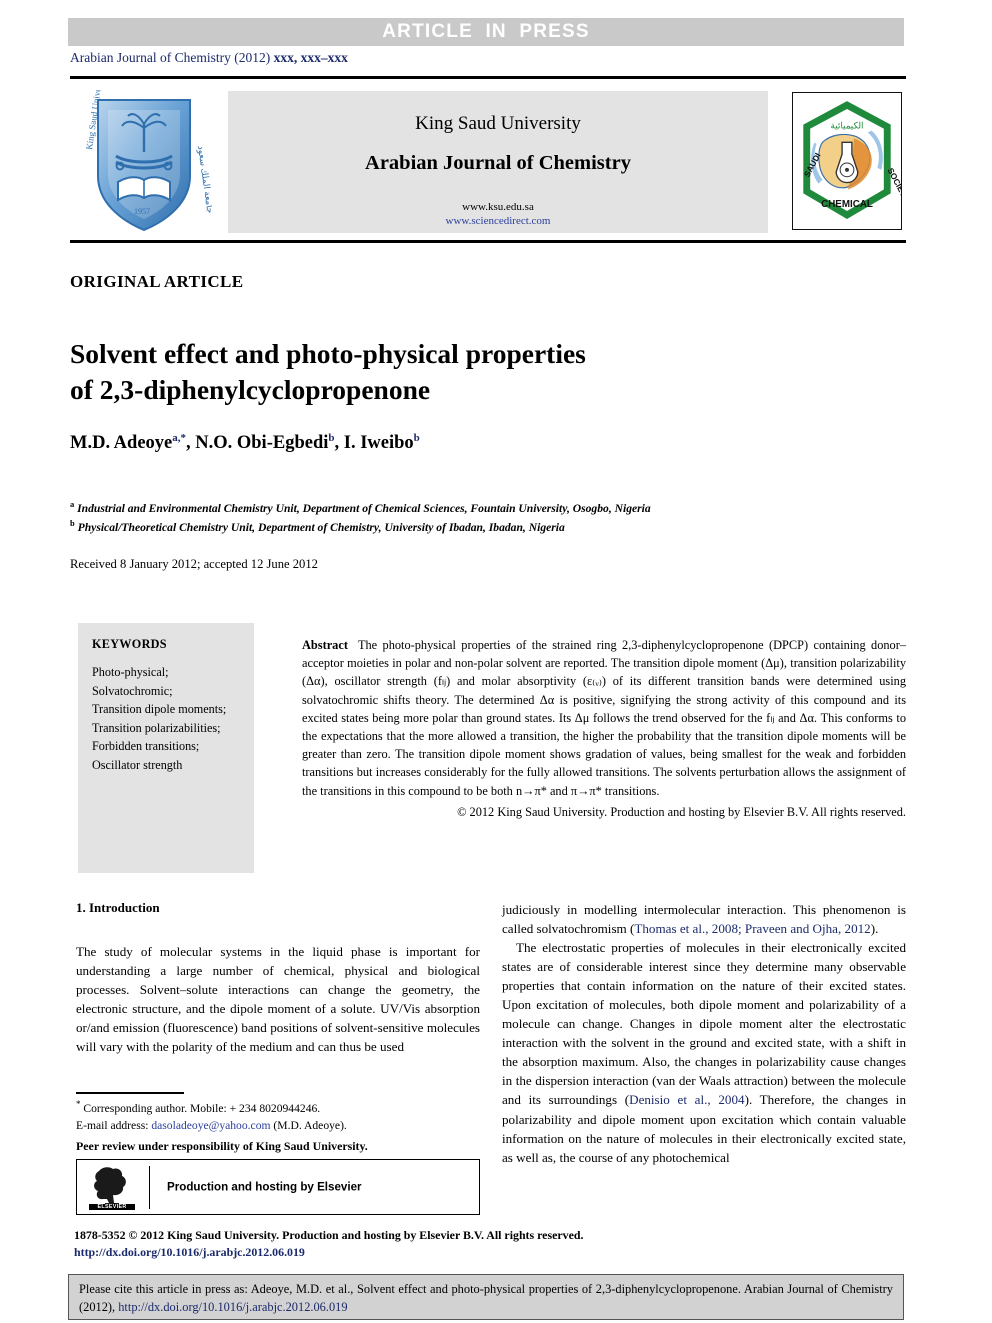  Describe the element at coordinates (146, 746) in the screenshot. I see `keyword-item: Forbidden transitions;` at that location.